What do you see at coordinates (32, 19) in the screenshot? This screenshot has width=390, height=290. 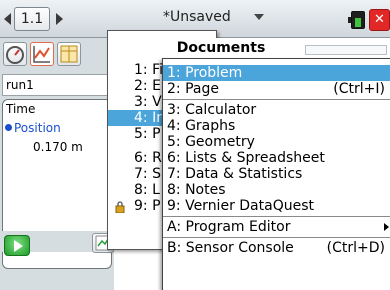 I see `page-tab: 1.1` at bounding box center [32, 19].